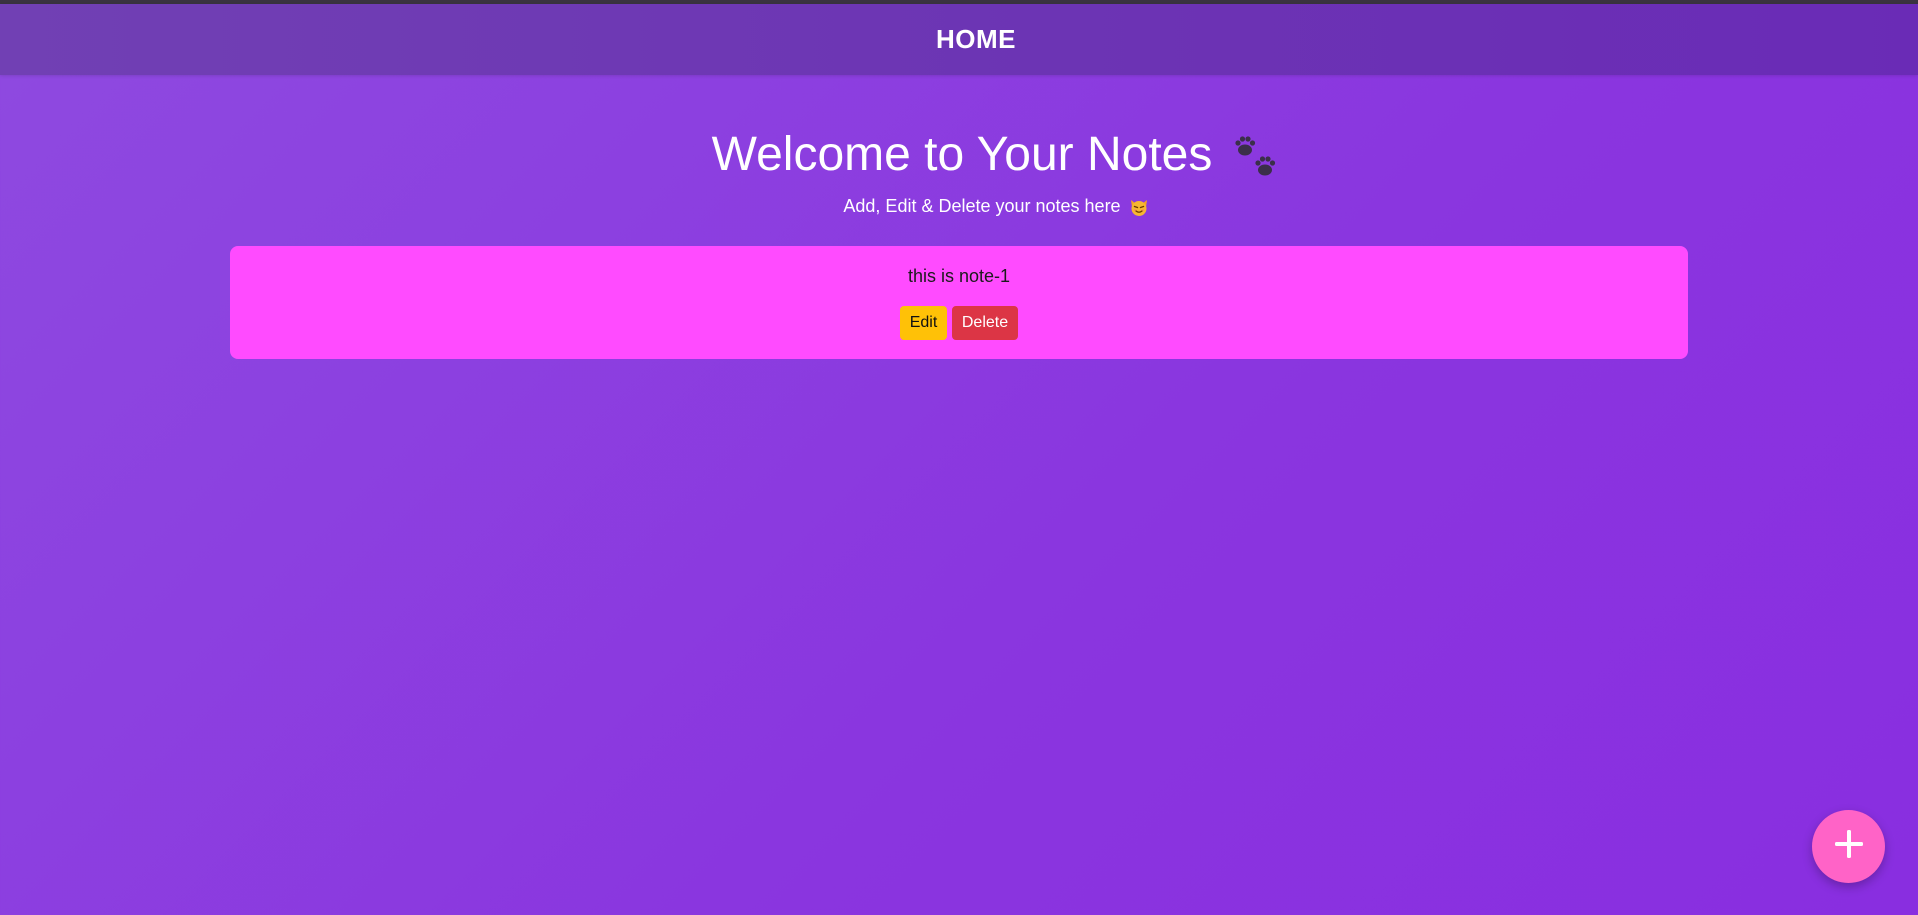 Image resolution: width=1918 pixels, height=915 pixels. I want to click on page-subtitle: Add, Edit & Delete your notes here, so click(977, 206).